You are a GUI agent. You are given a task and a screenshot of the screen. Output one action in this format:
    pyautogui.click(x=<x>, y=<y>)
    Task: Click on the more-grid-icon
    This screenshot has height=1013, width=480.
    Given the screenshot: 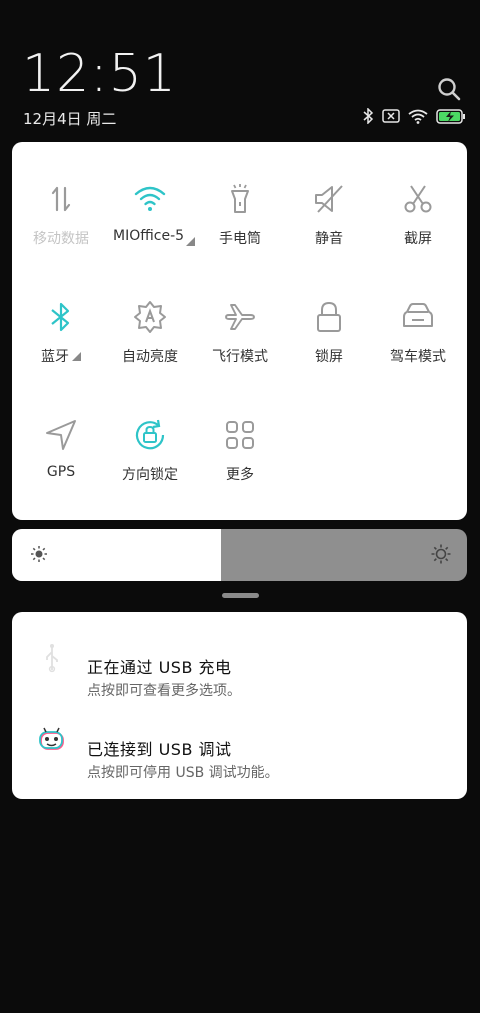 What is the action you would take?
    pyautogui.click(x=240, y=435)
    